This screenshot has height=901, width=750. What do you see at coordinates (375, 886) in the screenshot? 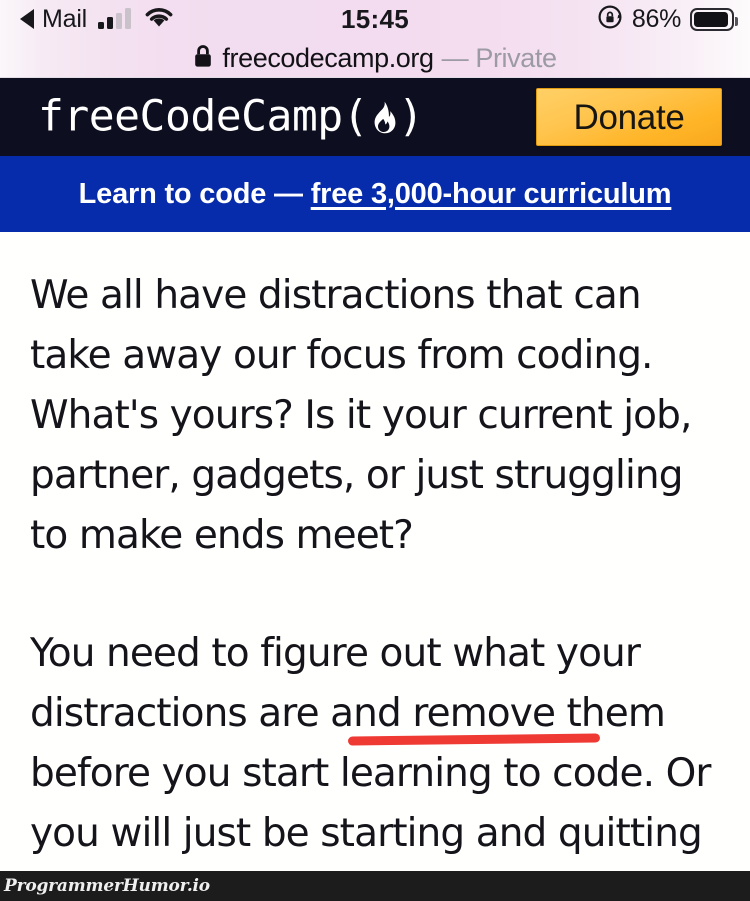
I see `watermark-bar: ProgrammerHumor.io` at bounding box center [375, 886].